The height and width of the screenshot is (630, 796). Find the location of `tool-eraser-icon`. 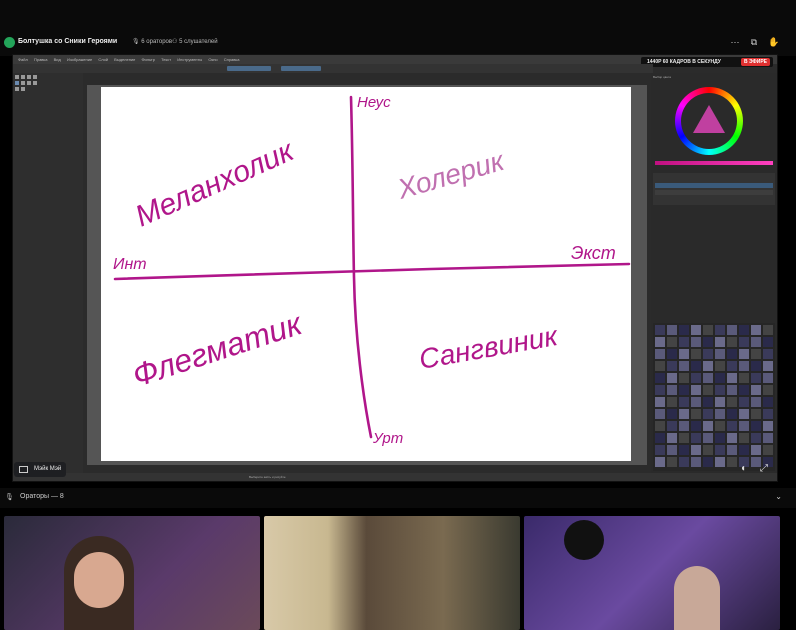

tool-eraser-icon is located at coordinates (23, 83).